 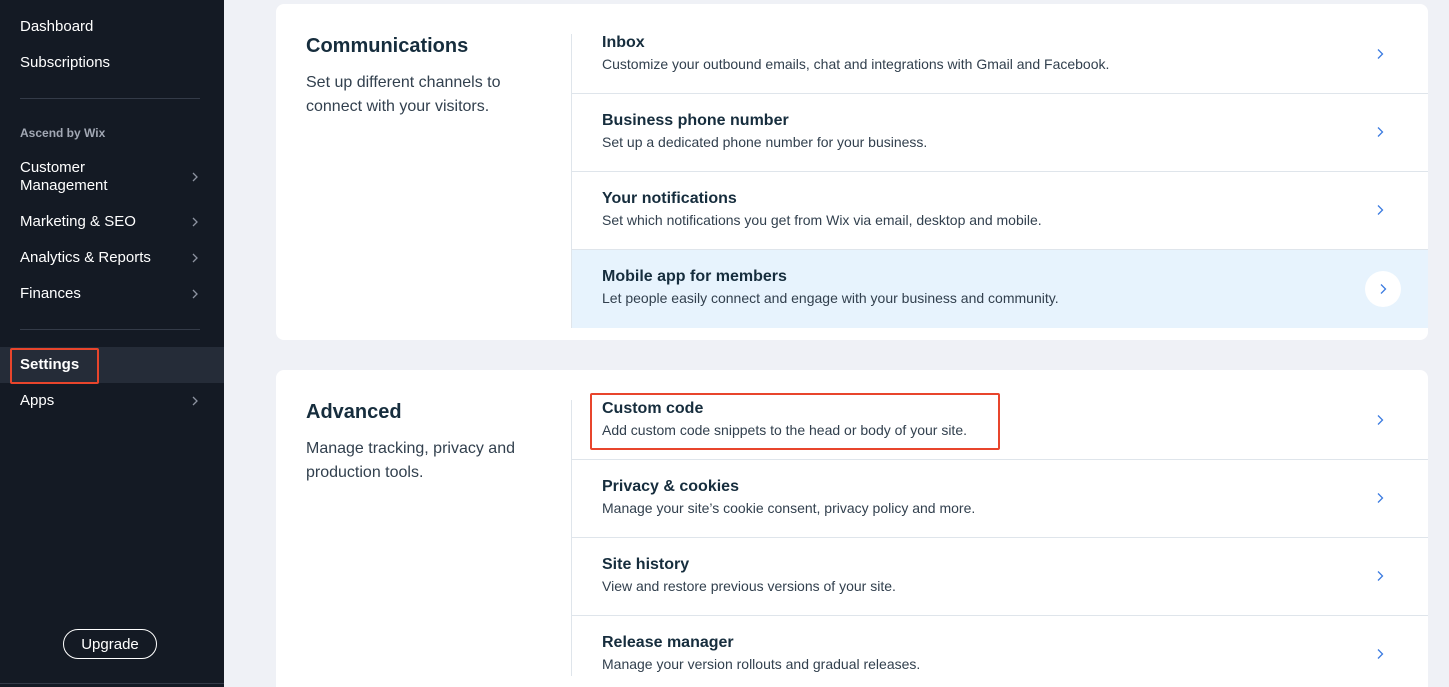 What do you see at coordinates (694, 276) in the screenshot?
I see `row-title: Mobile app for members` at bounding box center [694, 276].